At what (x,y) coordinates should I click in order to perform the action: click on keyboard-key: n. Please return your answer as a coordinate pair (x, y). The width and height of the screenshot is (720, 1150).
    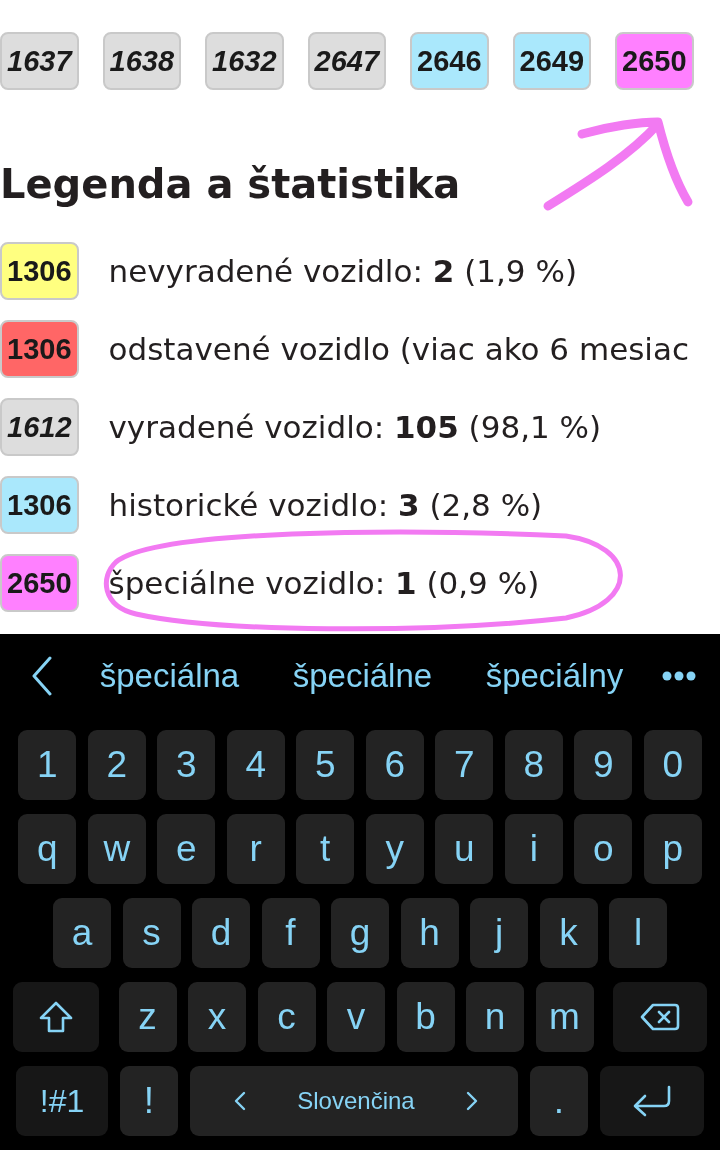
    Looking at the image, I should click on (495, 1017).